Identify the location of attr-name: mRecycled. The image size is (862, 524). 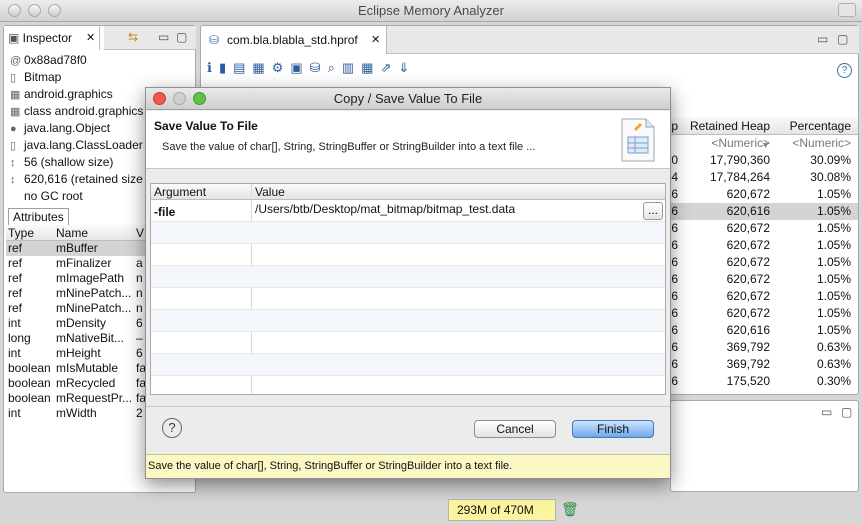
(86, 383).